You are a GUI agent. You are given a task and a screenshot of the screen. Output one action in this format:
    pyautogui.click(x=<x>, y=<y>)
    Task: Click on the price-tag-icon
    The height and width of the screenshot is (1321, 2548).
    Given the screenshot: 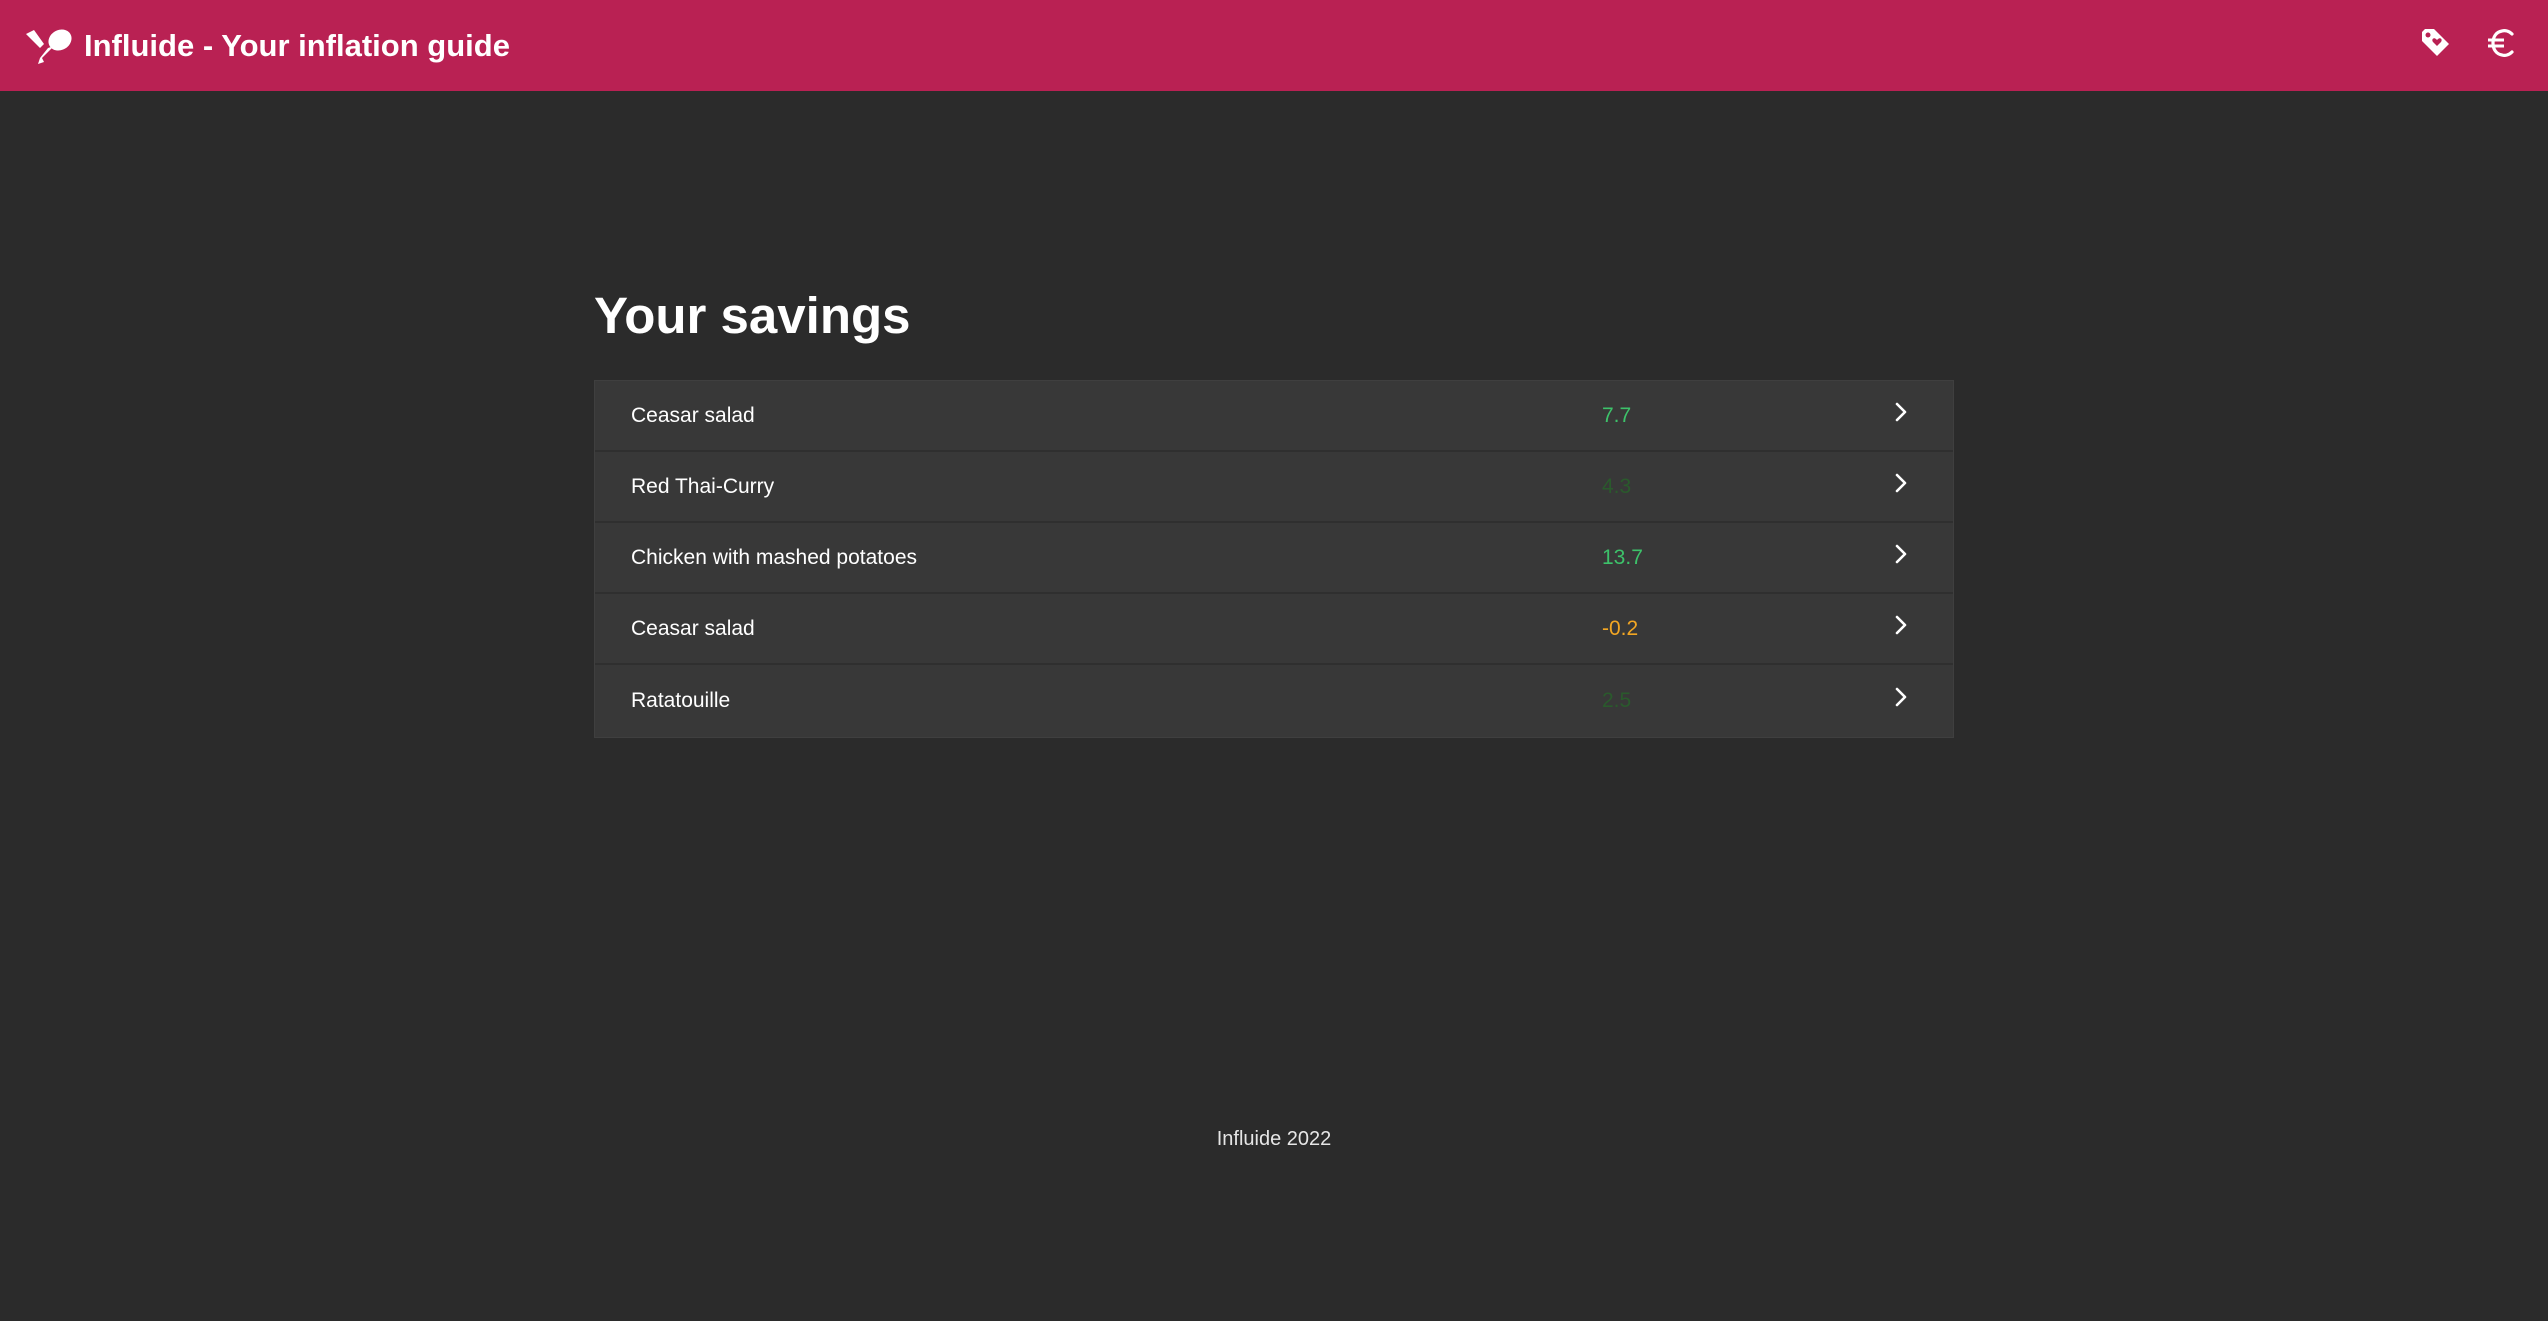 What is the action you would take?
    pyautogui.click(x=2436, y=45)
    